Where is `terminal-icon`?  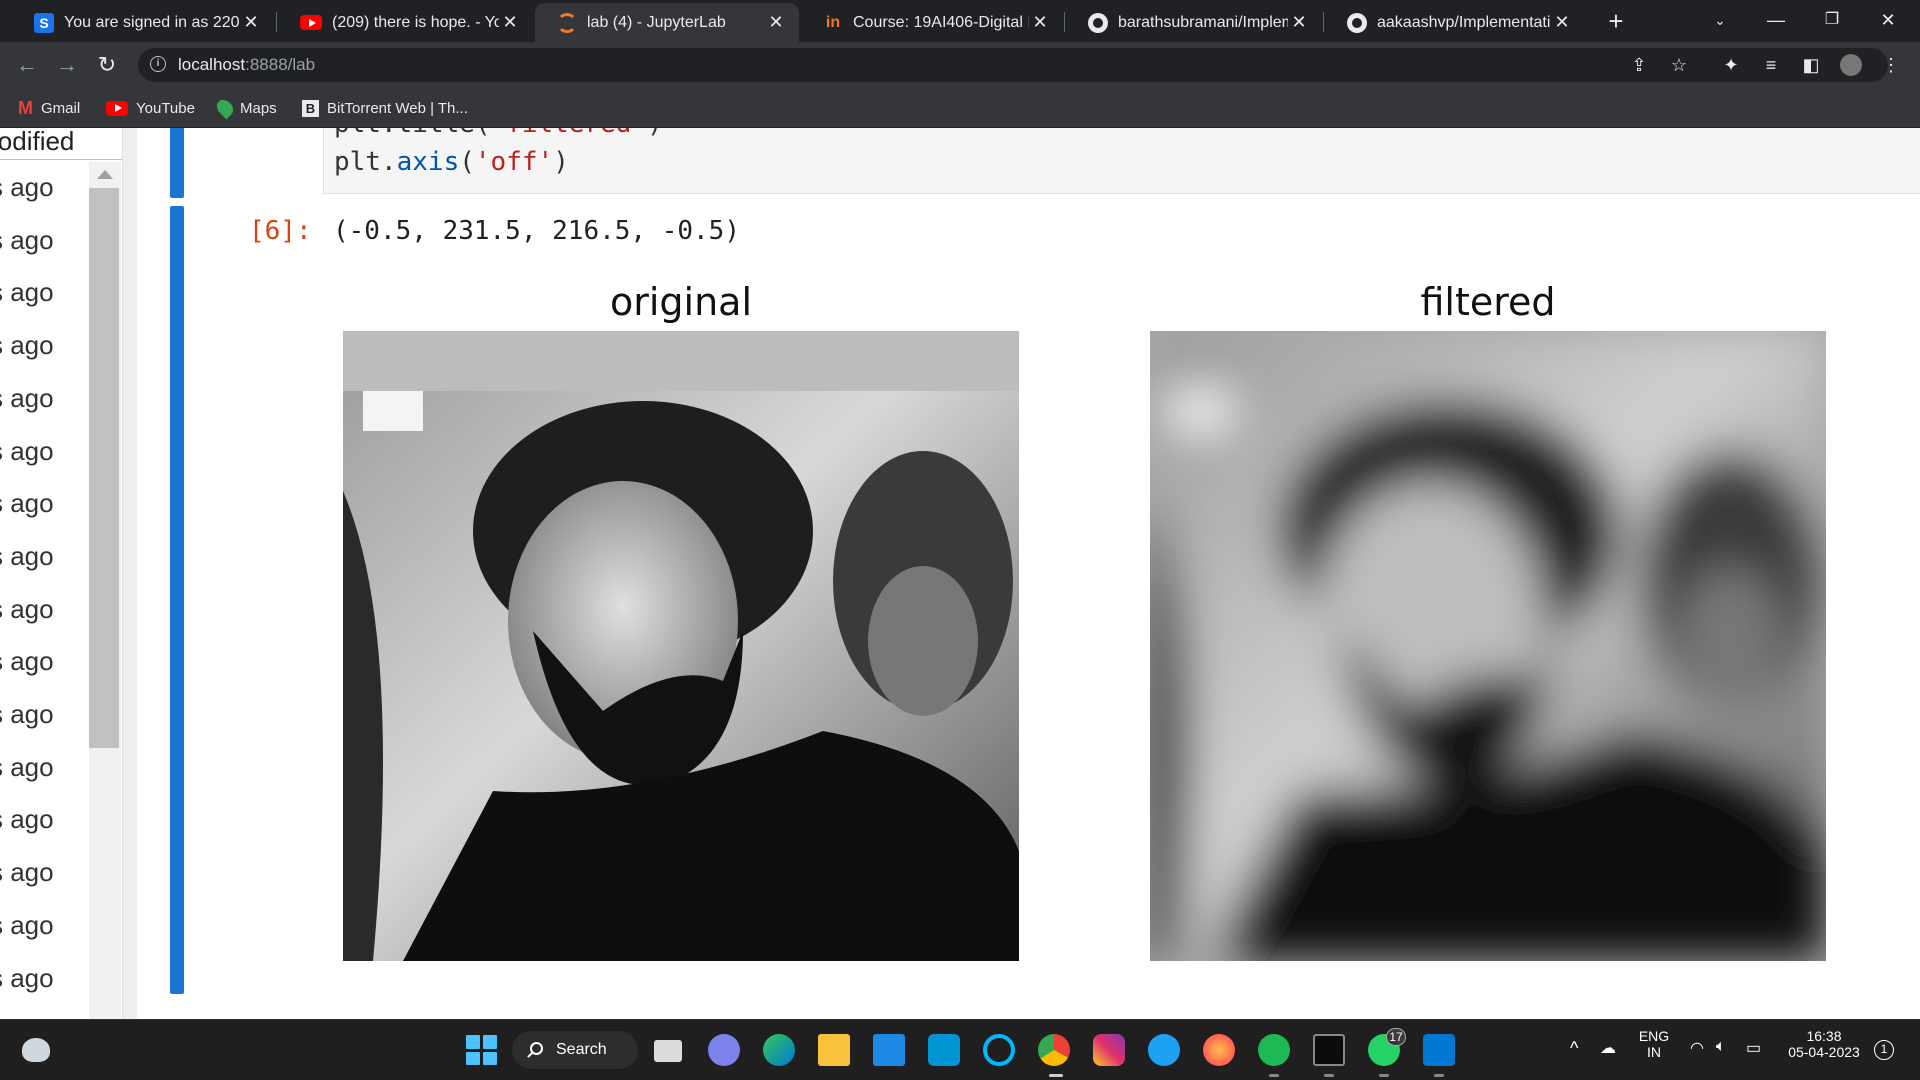 terminal-icon is located at coordinates (1329, 1050).